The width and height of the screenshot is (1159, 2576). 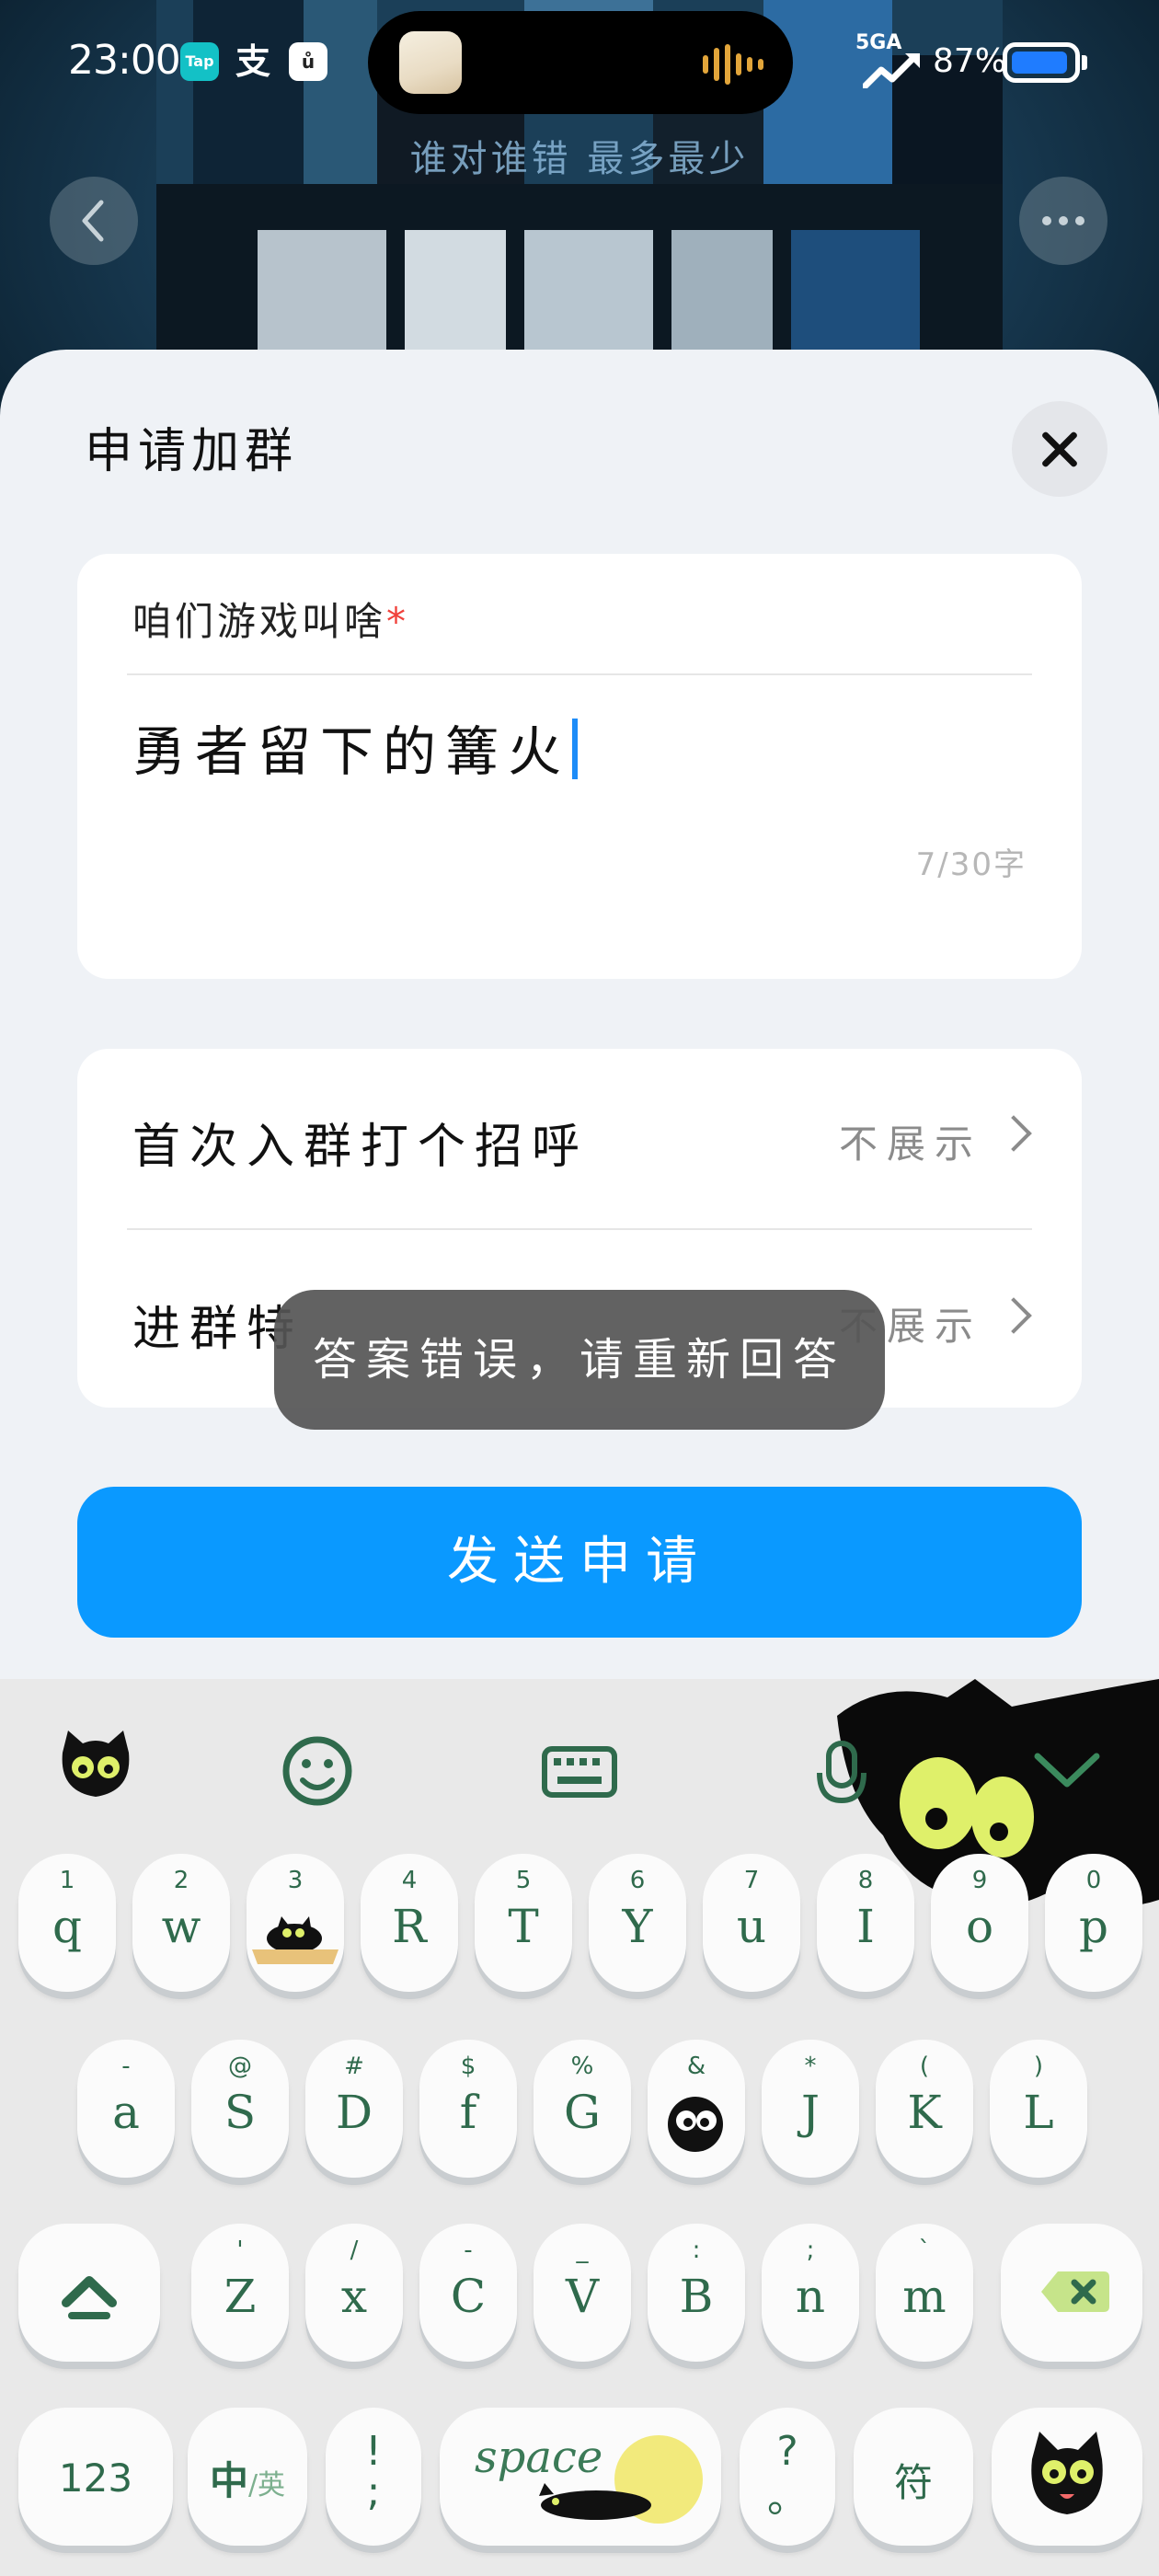 What do you see at coordinates (1084, 62) in the screenshot?
I see `battery-tip` at bounding box center [1084, 62].